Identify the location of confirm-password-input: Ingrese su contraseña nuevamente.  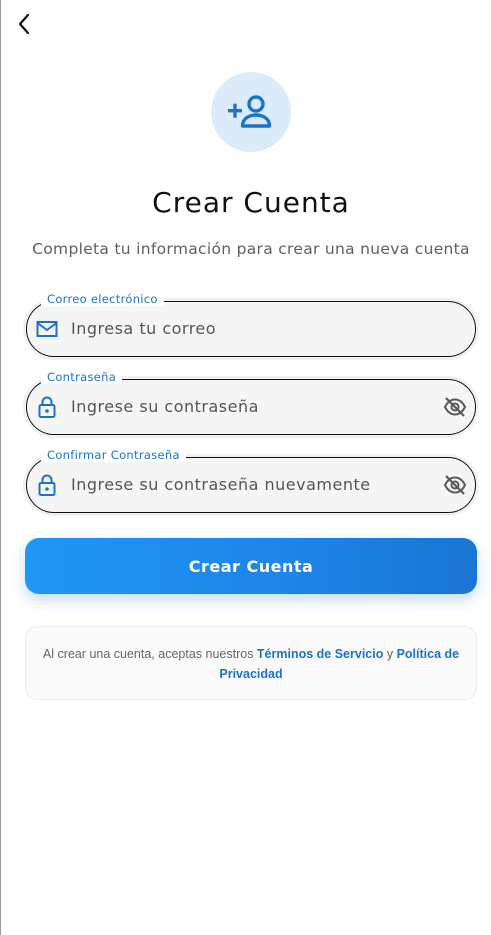
(221, 485).